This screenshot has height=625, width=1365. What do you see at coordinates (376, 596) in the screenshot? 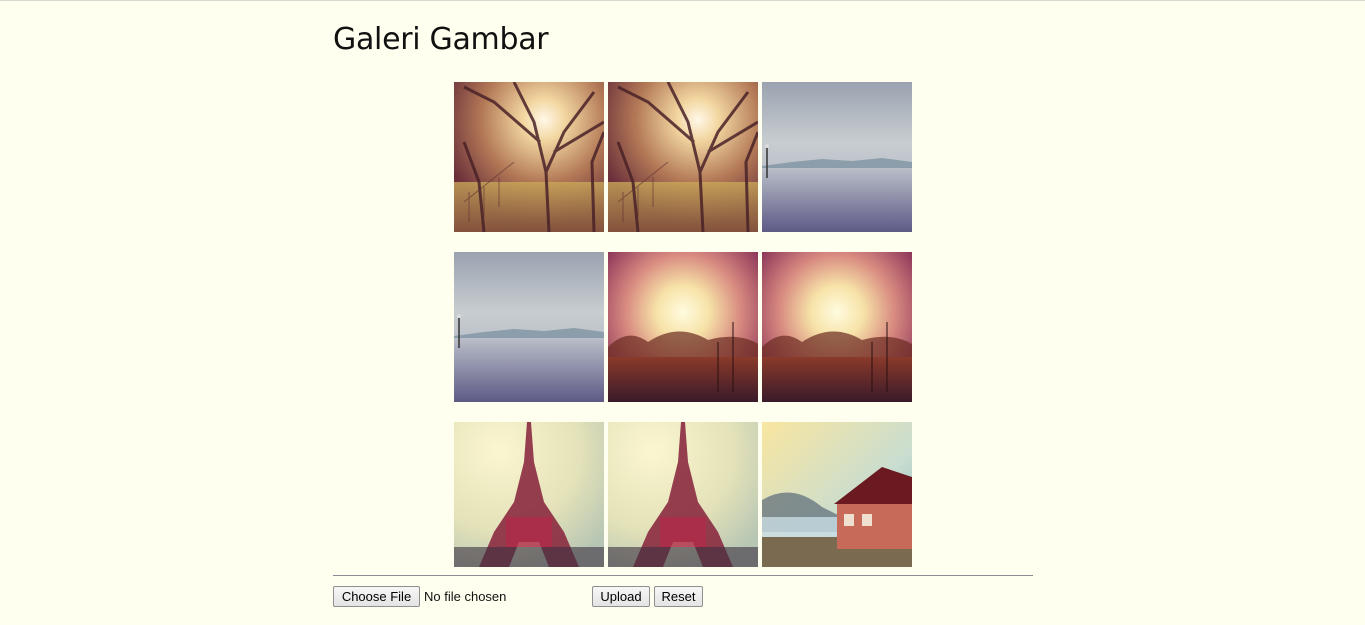
I see `choose-file-button: Choose File` at bounding box center [376, 596].